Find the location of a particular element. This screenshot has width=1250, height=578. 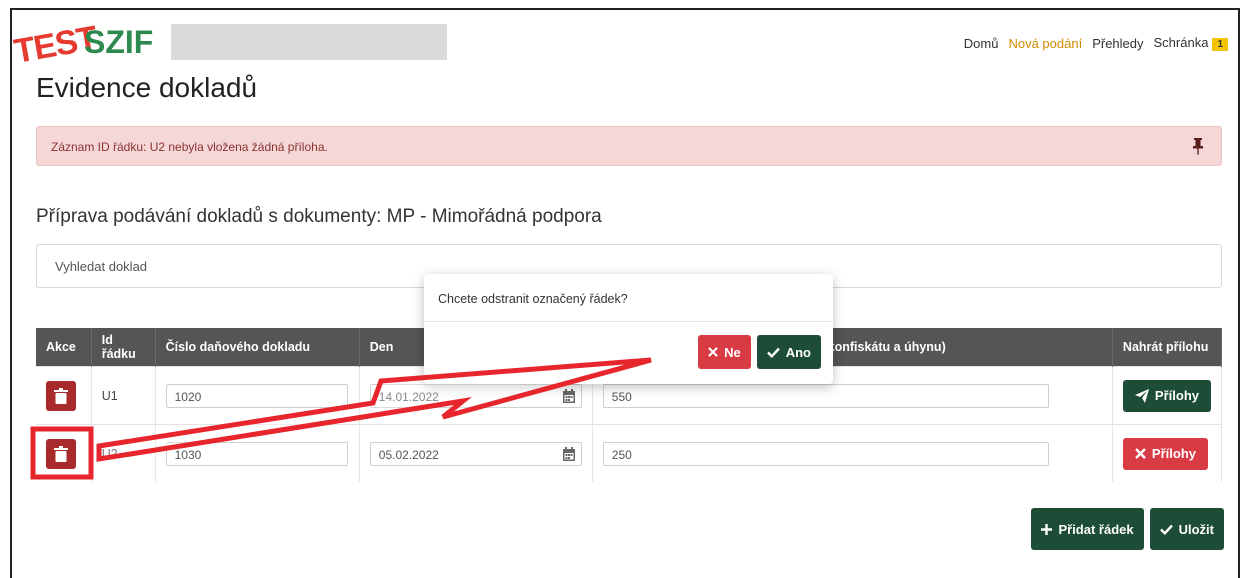

cell-row-id: U1 is located at coordinates (123, 395).